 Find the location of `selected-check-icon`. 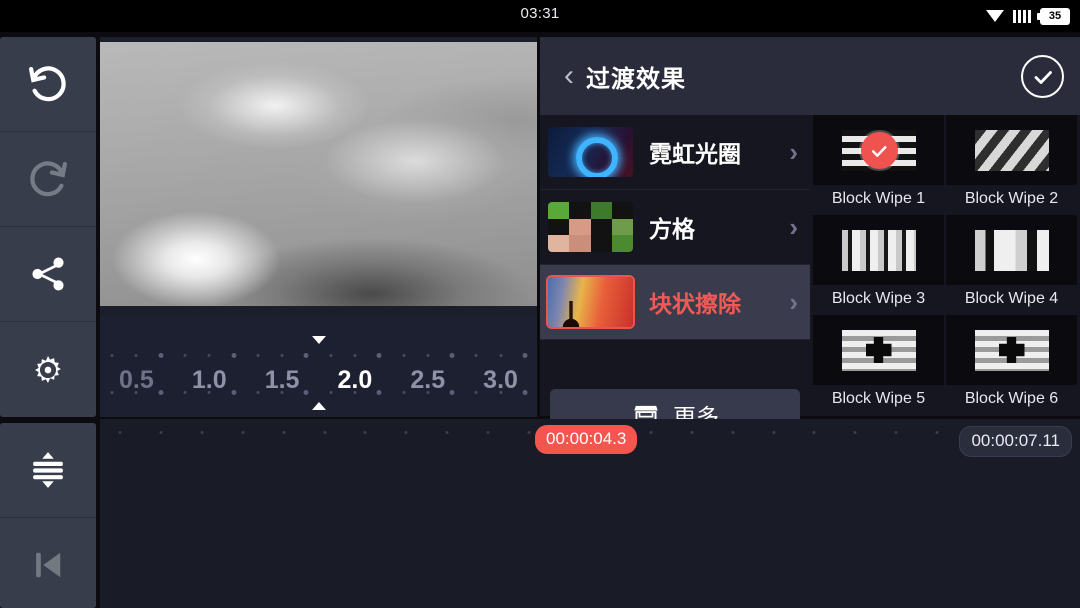

selected-check-icon is located at coordinates (879, 150).